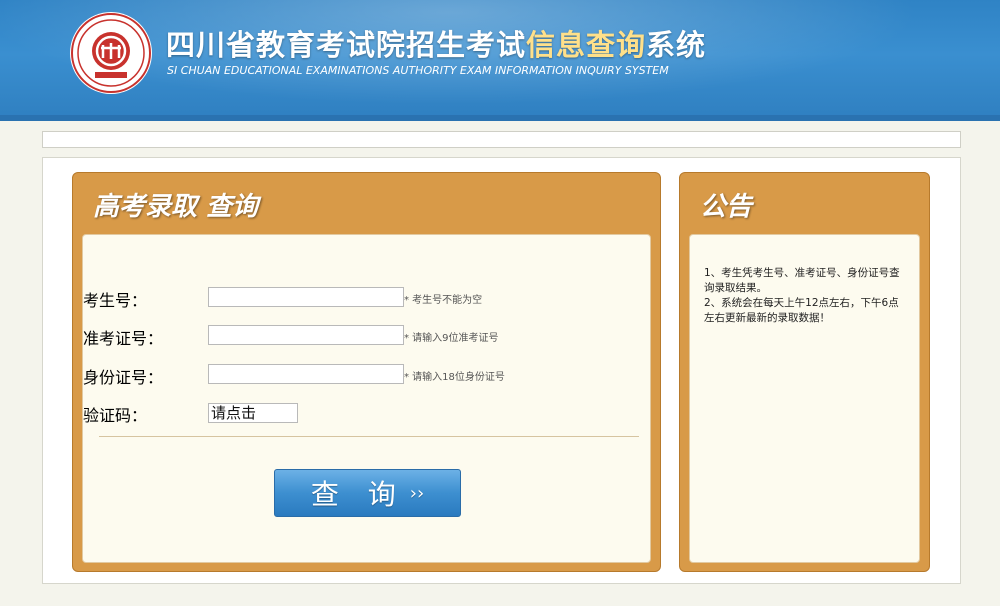 Image resolution: width=1000 pixels, height=606 pixels. I want to click on top-bar, so click(501, 139).